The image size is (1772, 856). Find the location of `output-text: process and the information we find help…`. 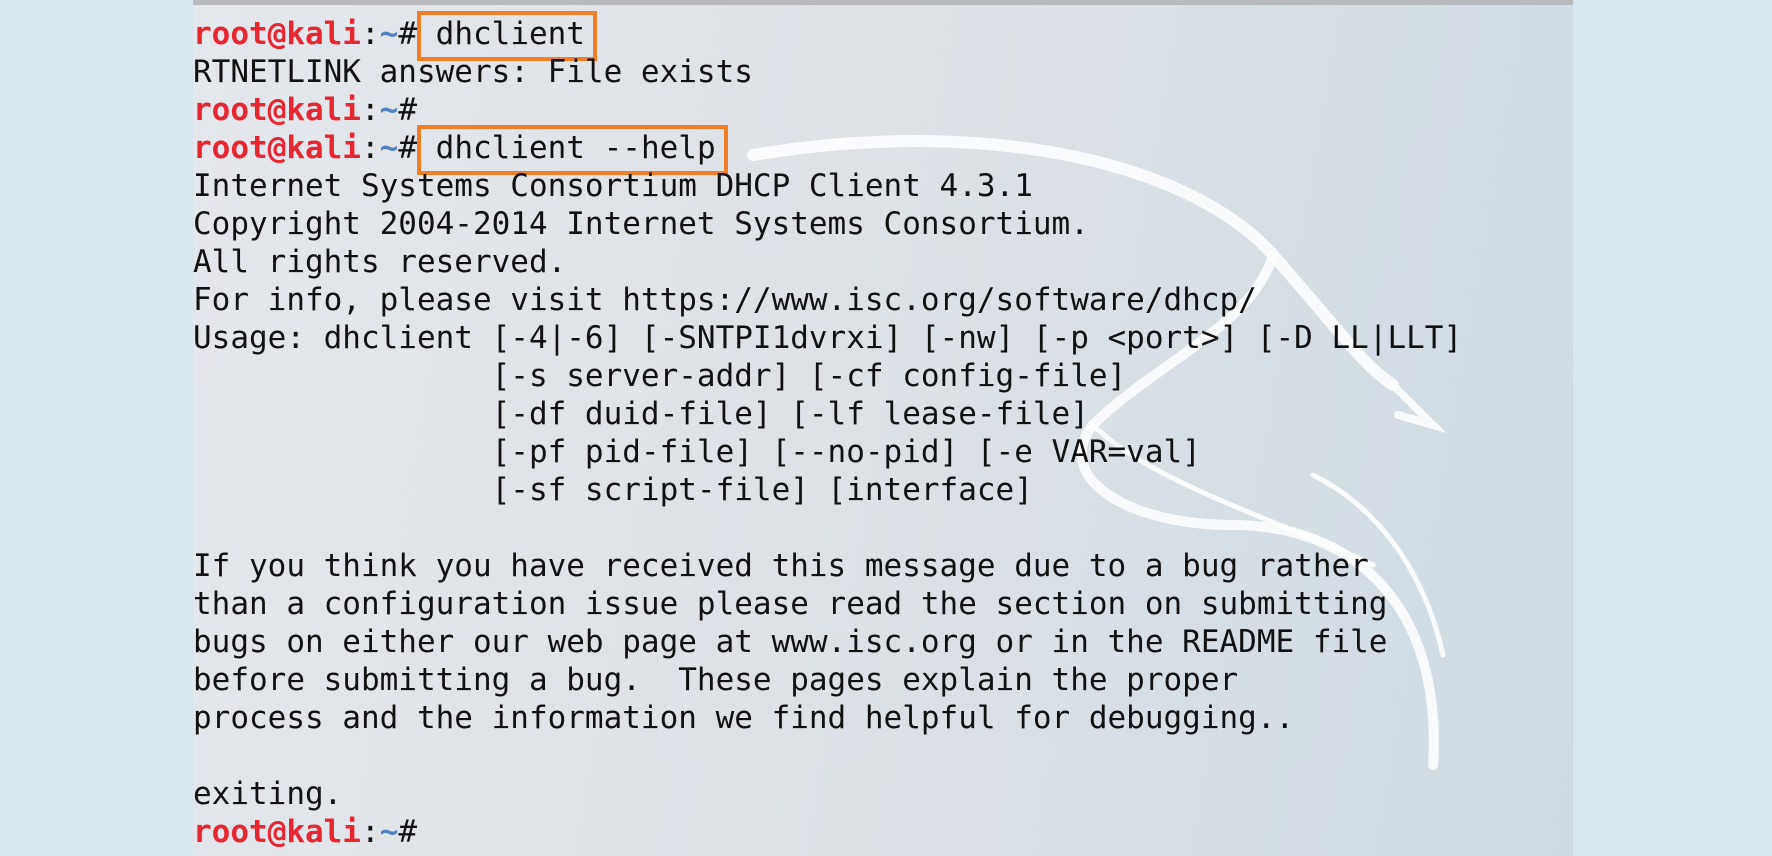

output-text: process and the information we find help… is located at coordinates (744, 718).